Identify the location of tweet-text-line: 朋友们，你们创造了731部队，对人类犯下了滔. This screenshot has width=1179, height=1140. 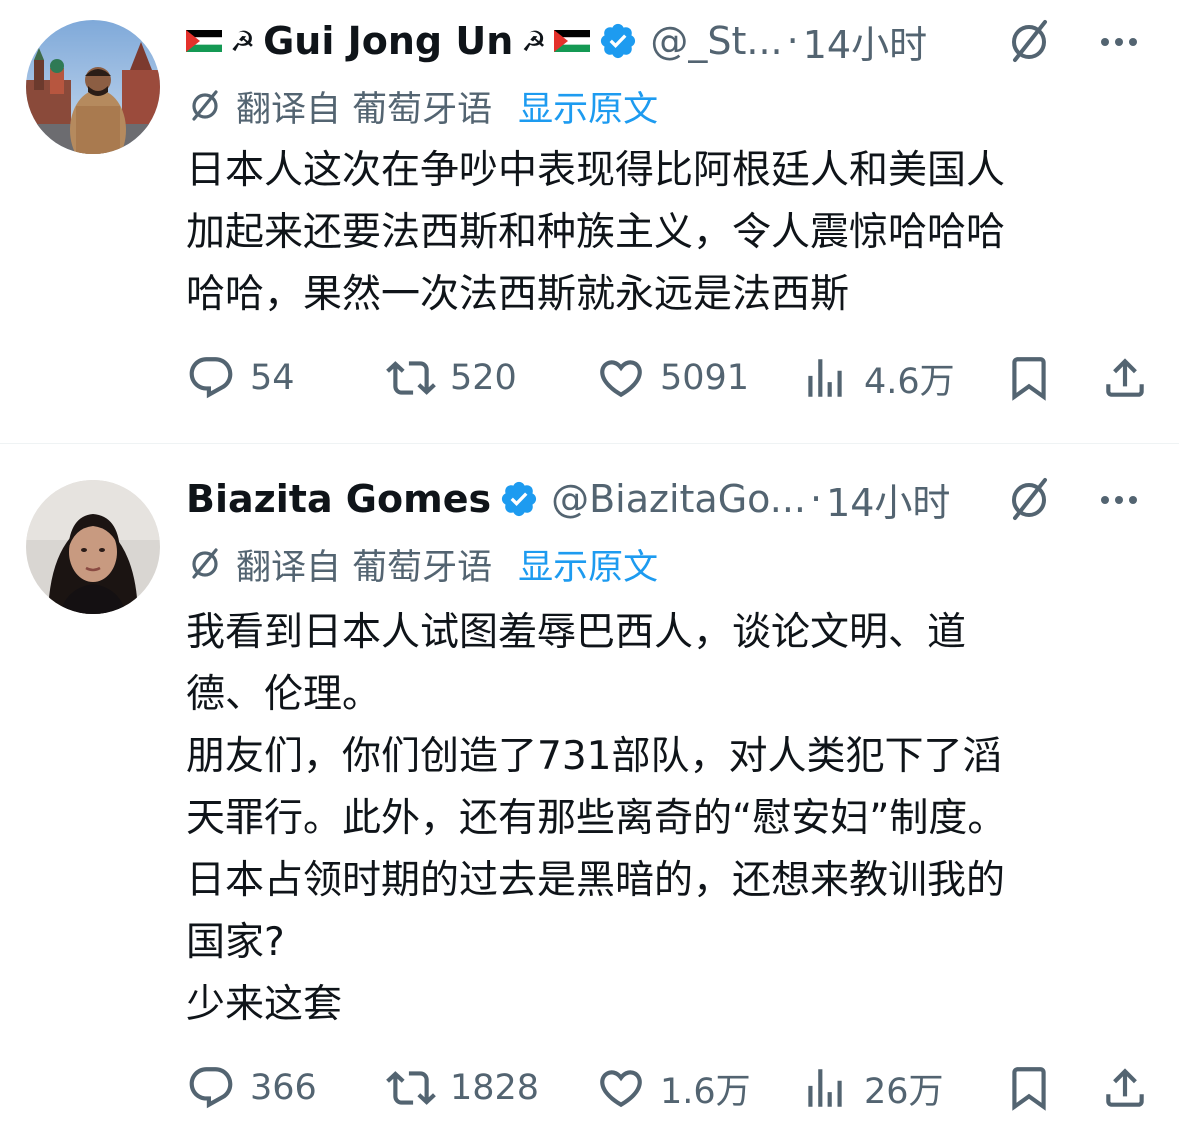
(594, 756).